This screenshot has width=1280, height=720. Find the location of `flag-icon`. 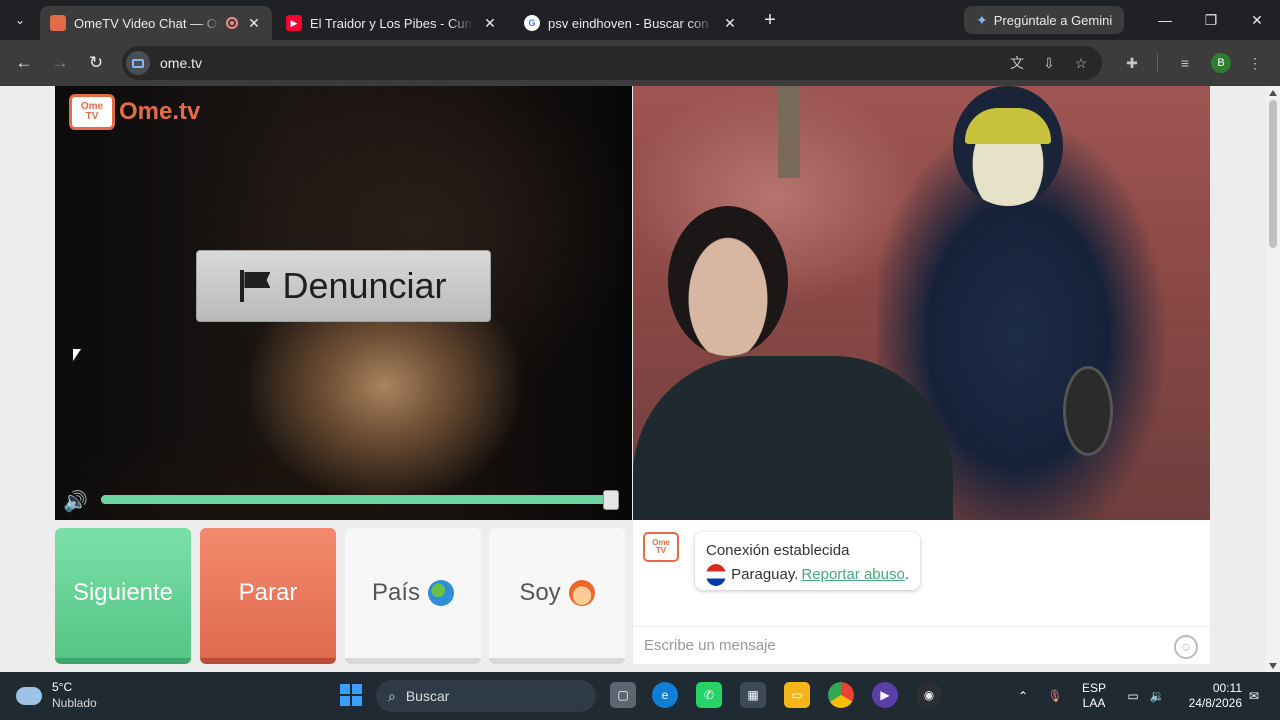

flag-icon is located at coordinates (255, 286).